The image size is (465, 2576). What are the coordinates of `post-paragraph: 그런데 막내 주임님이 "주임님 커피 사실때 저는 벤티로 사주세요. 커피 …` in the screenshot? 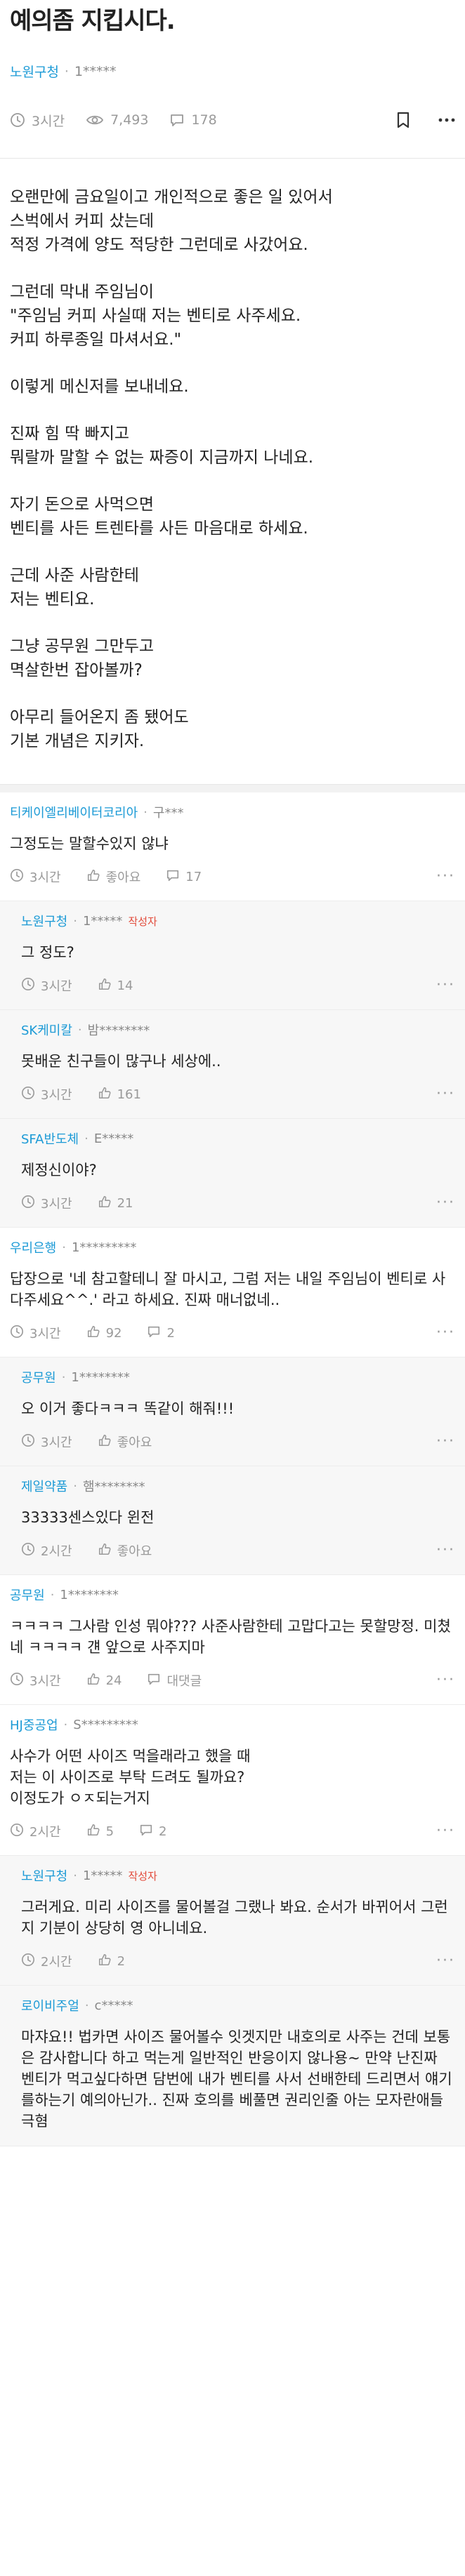 It's located at (155, 316).